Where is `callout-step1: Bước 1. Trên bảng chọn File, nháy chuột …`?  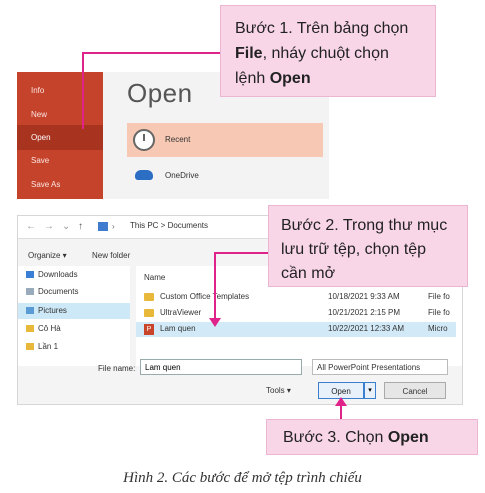 callout-step1: Bước 1. Trên bảng chọn File, nháy chuột … is located at coordinates (328, 51).